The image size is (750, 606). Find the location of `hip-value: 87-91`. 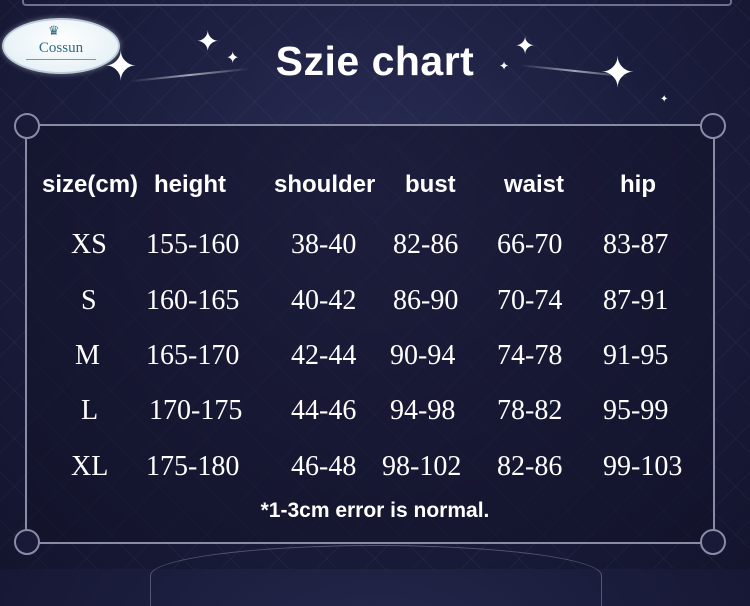

hip-value: 87-91 is located at coordinates (636, 300).